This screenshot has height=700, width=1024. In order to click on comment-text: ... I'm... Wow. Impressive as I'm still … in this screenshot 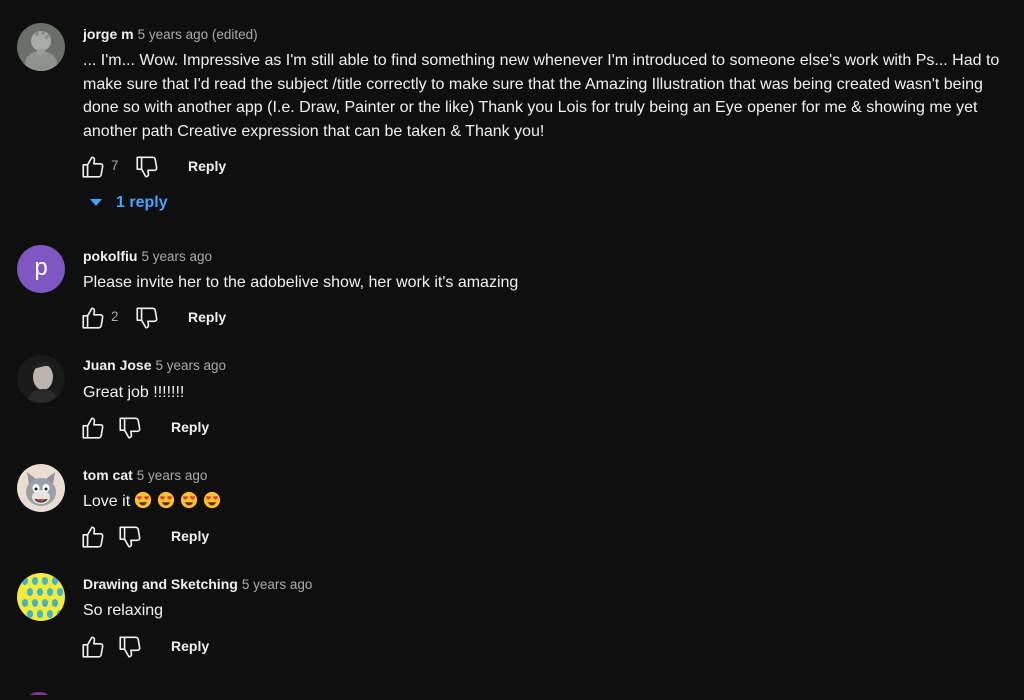, I will do `click(541, 96)`.